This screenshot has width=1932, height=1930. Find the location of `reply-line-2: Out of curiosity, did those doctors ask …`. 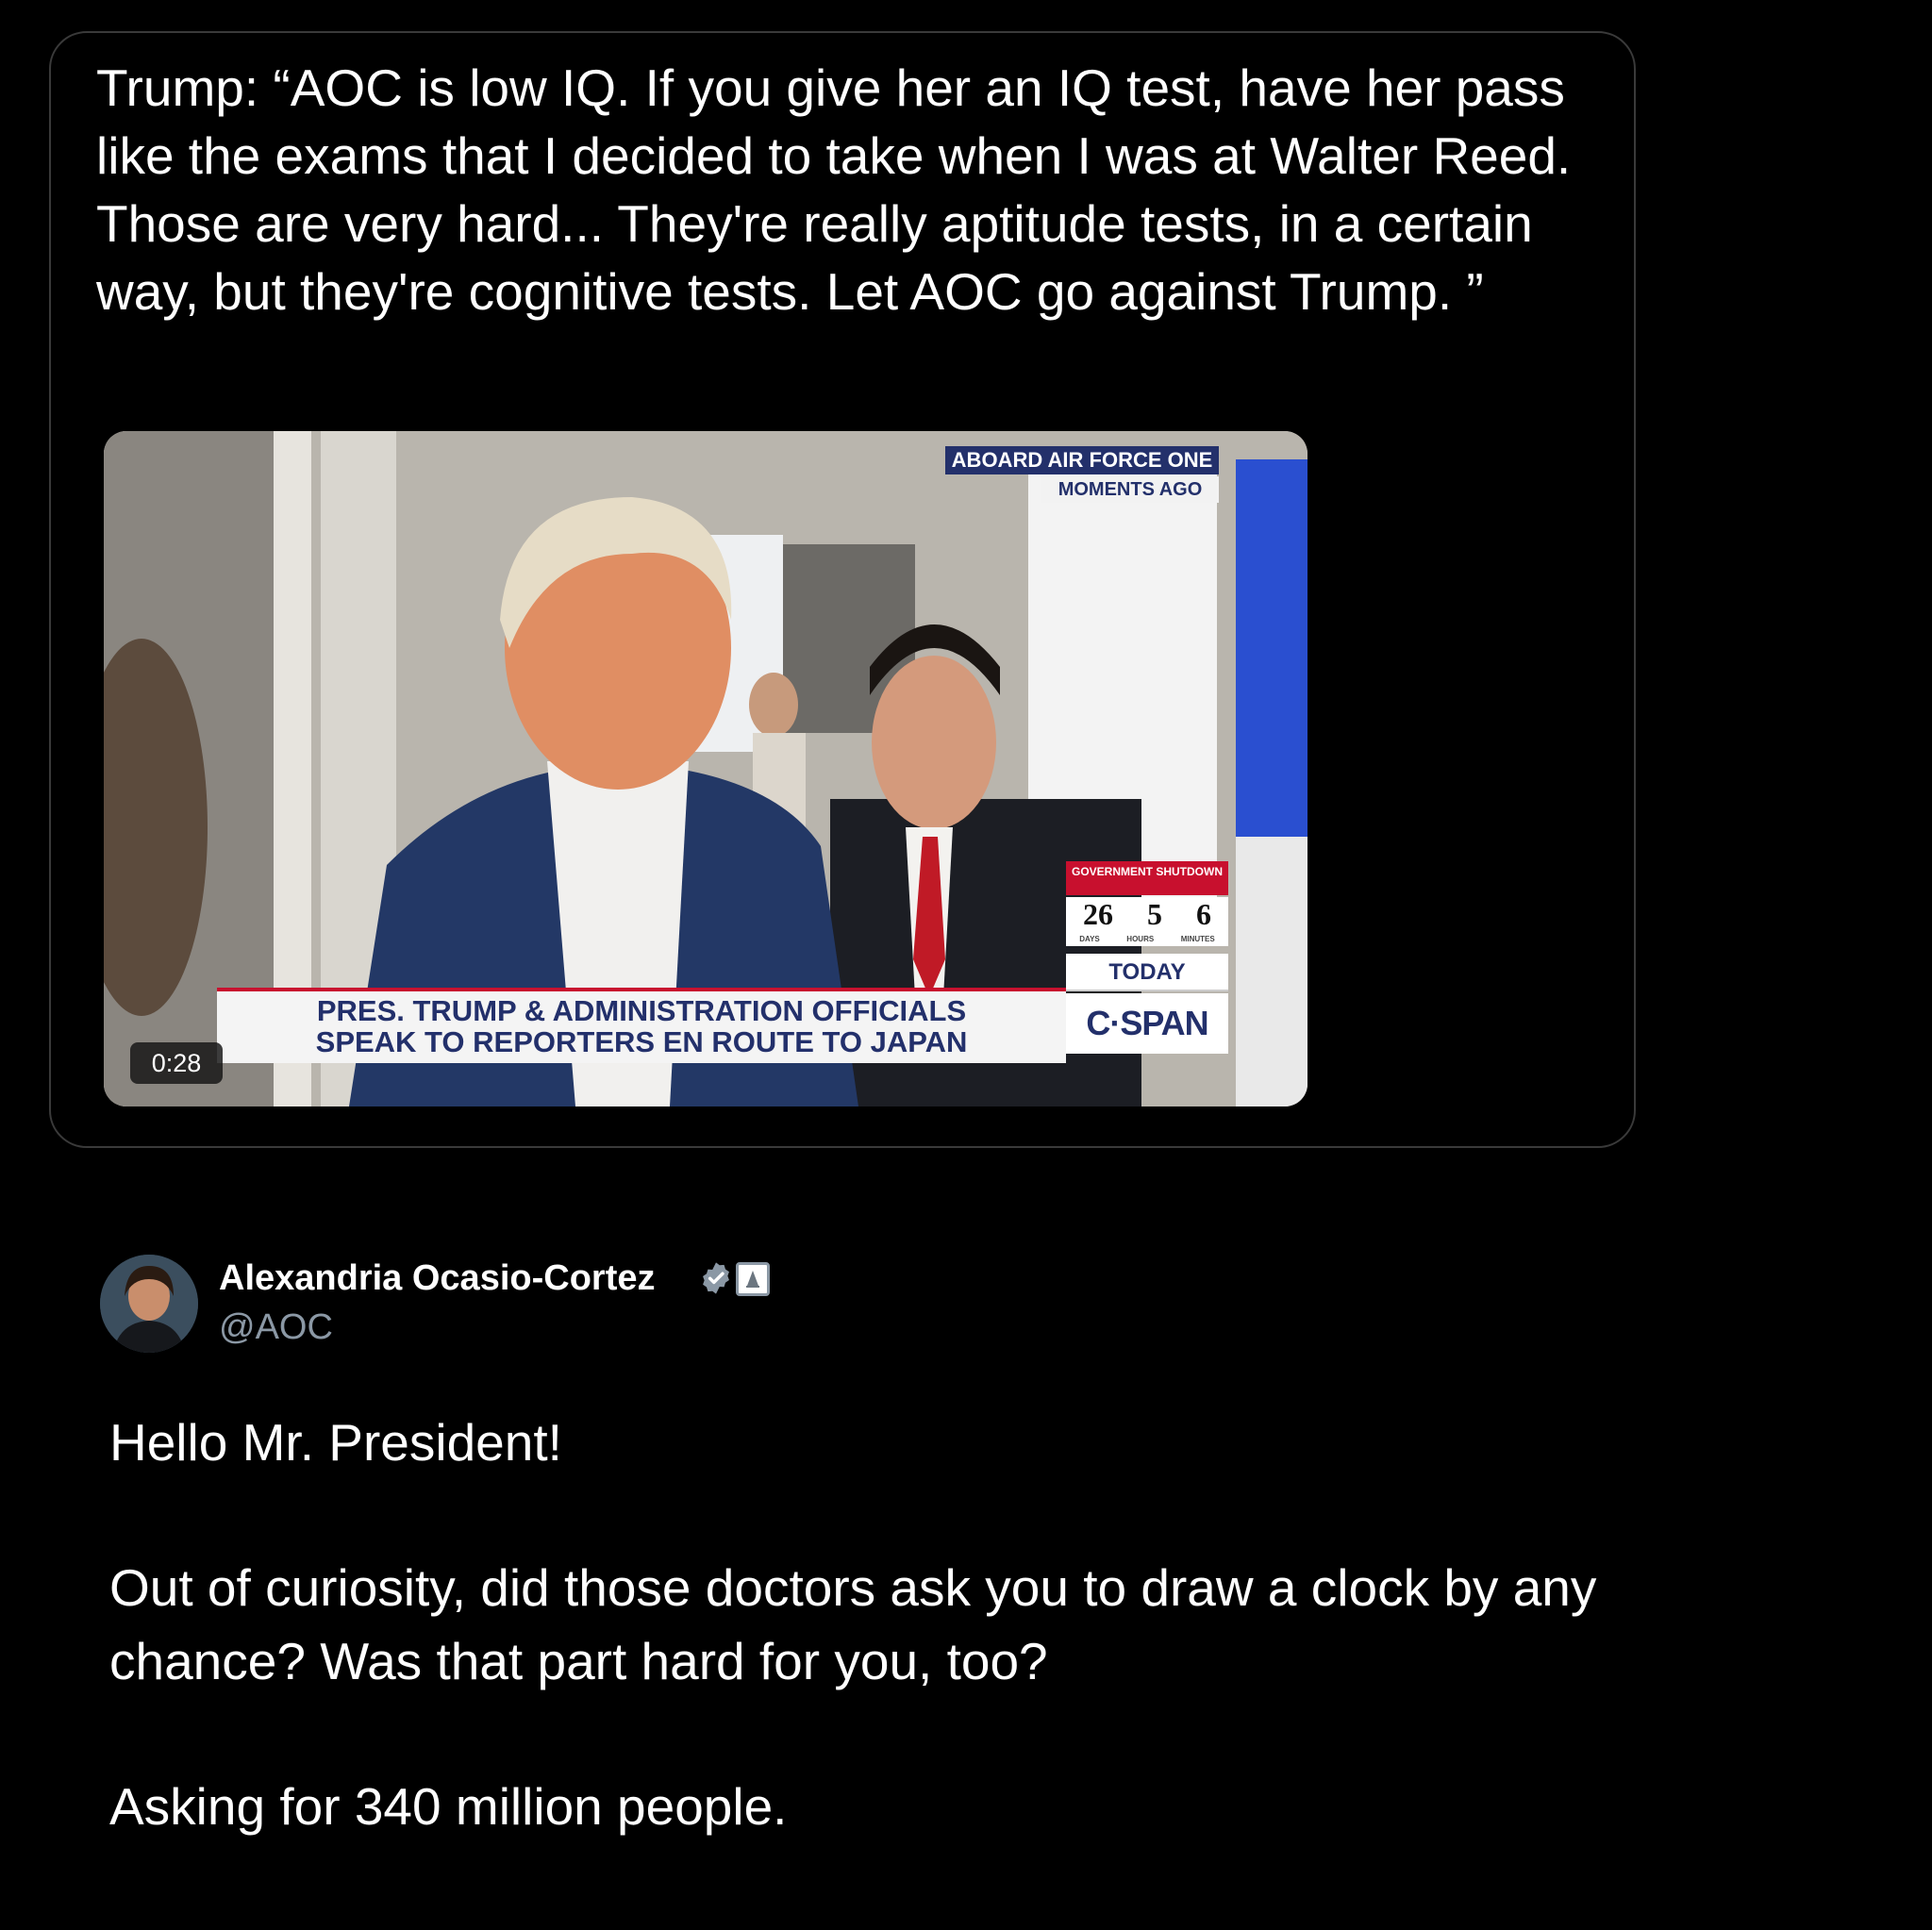

reply-line-2: Out of curiosity, did those doctors ask … is located at coordinates (853, 1624).